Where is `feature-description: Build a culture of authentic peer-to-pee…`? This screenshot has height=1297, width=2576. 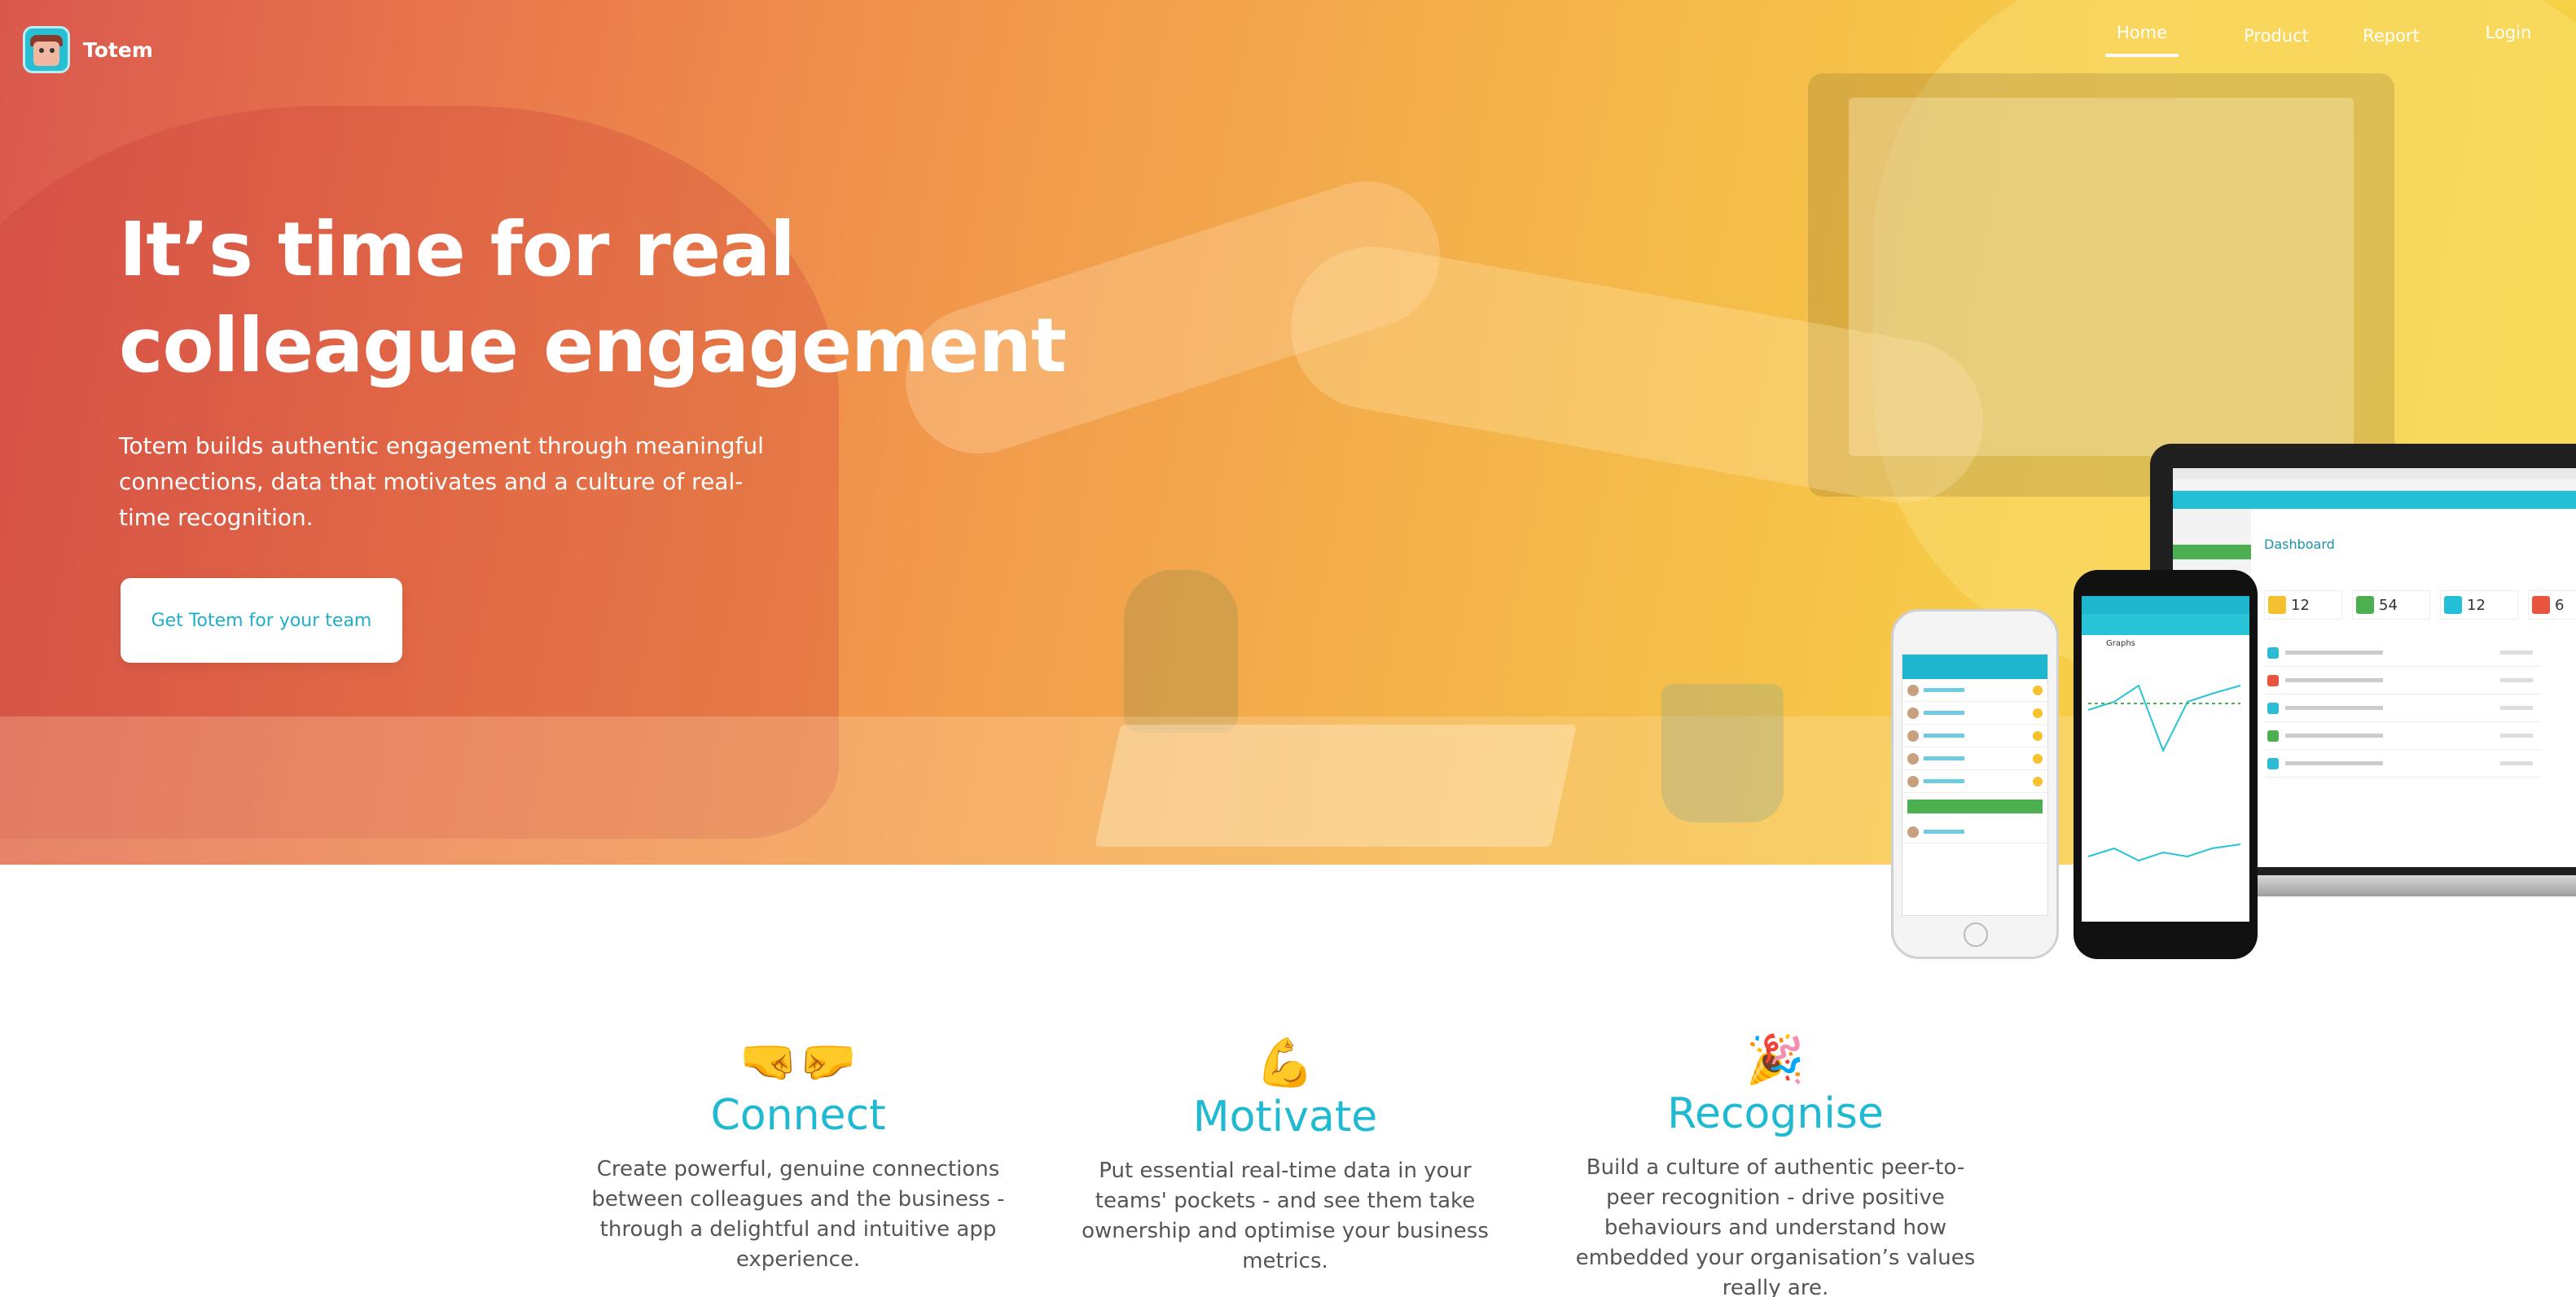
feature-description: Build a culture of authentic peer-to-pee… is located at coordinates (1776, 1226).